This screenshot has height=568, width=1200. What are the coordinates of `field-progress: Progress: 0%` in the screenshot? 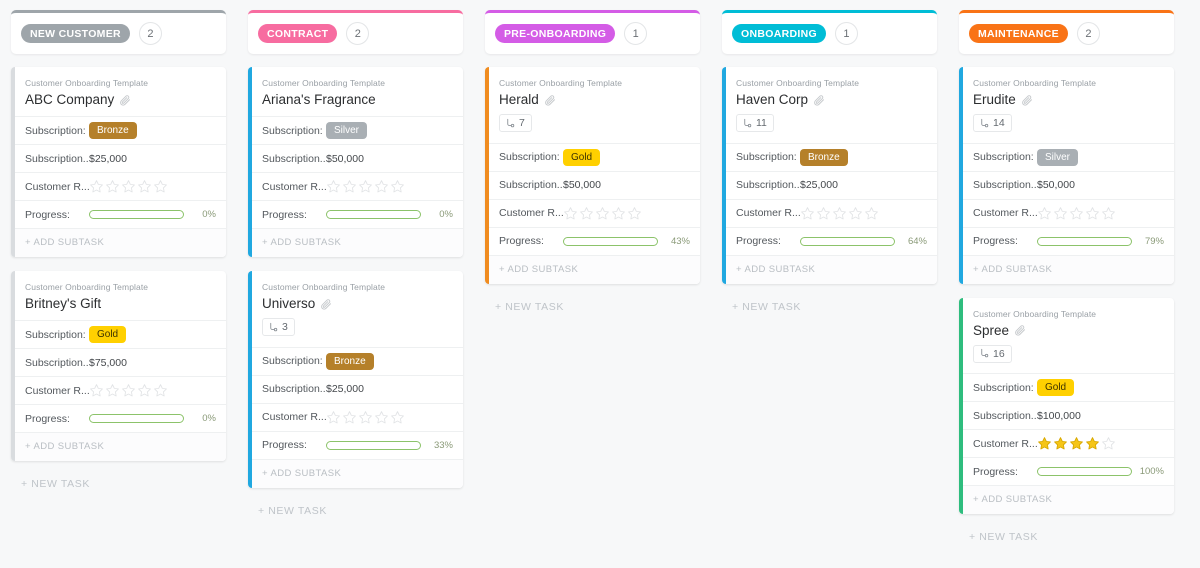 It's located at (120, 418).